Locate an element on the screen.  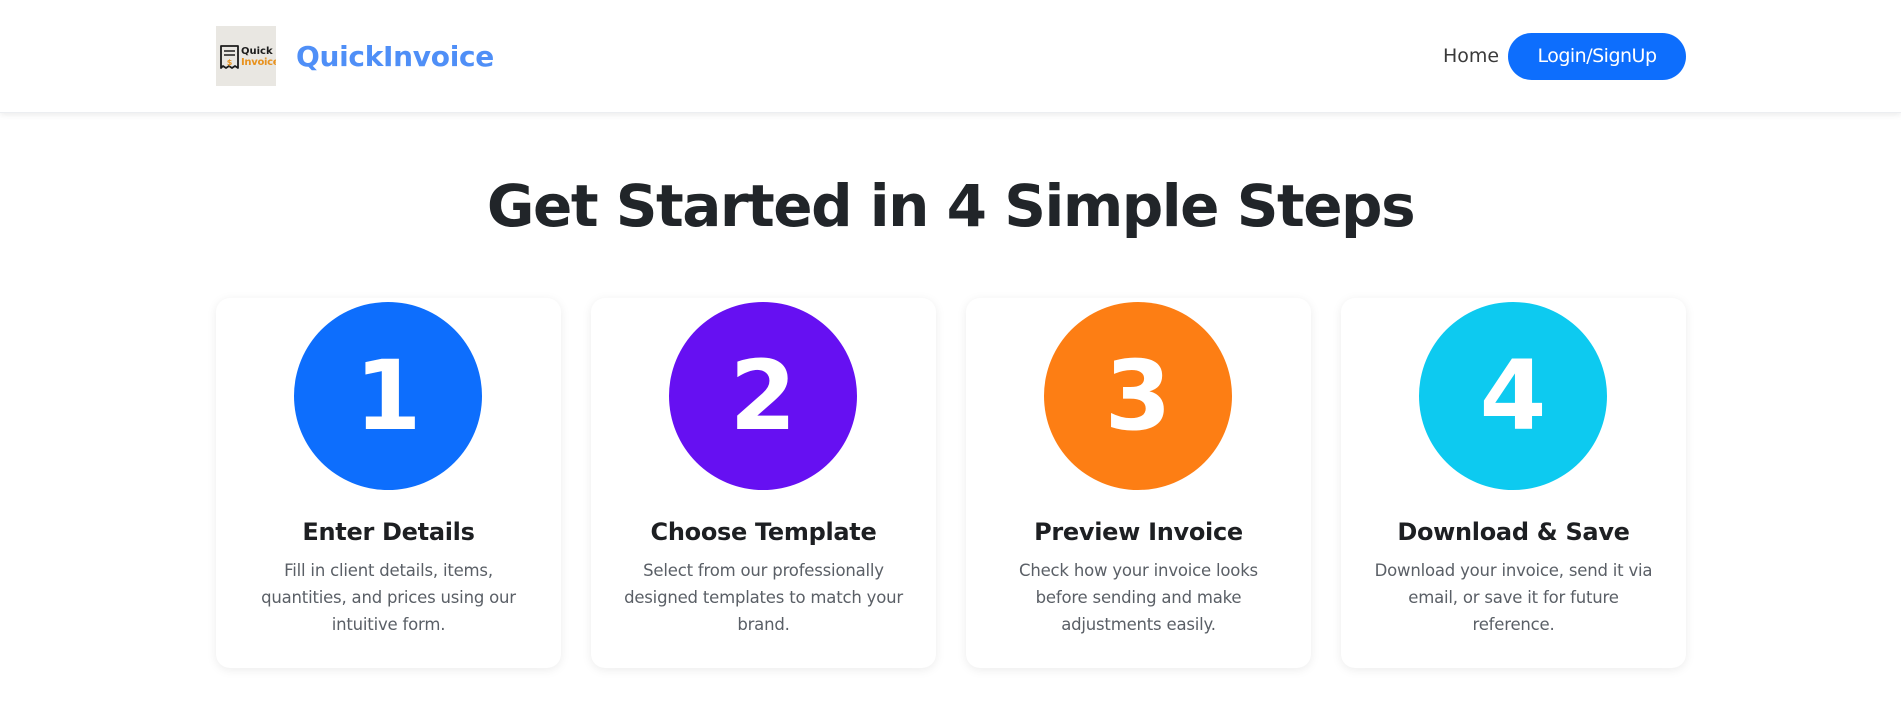
logo-wordmark: Quick Invoice is located at coordinates (258, 57).